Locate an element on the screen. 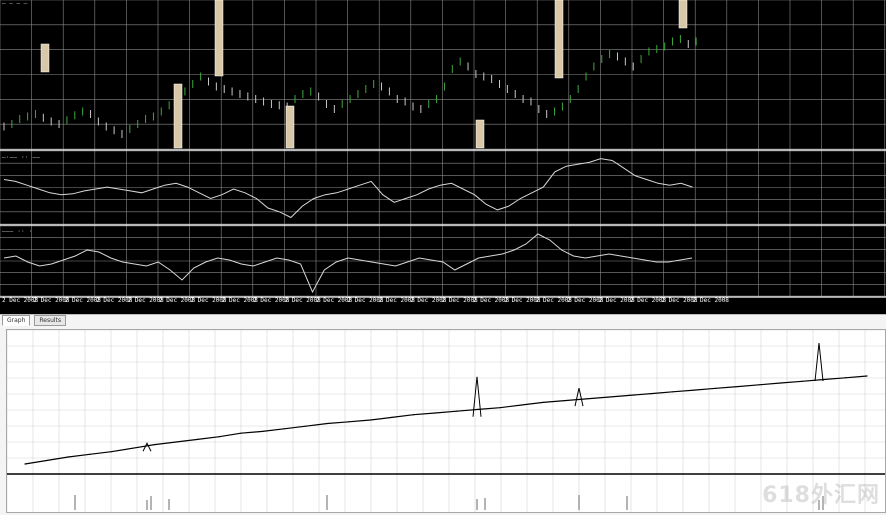 The width and height of the screenshot is (886, 515). indicator-1-label: —·—— ·· —— is located at coordinates (21, 157).